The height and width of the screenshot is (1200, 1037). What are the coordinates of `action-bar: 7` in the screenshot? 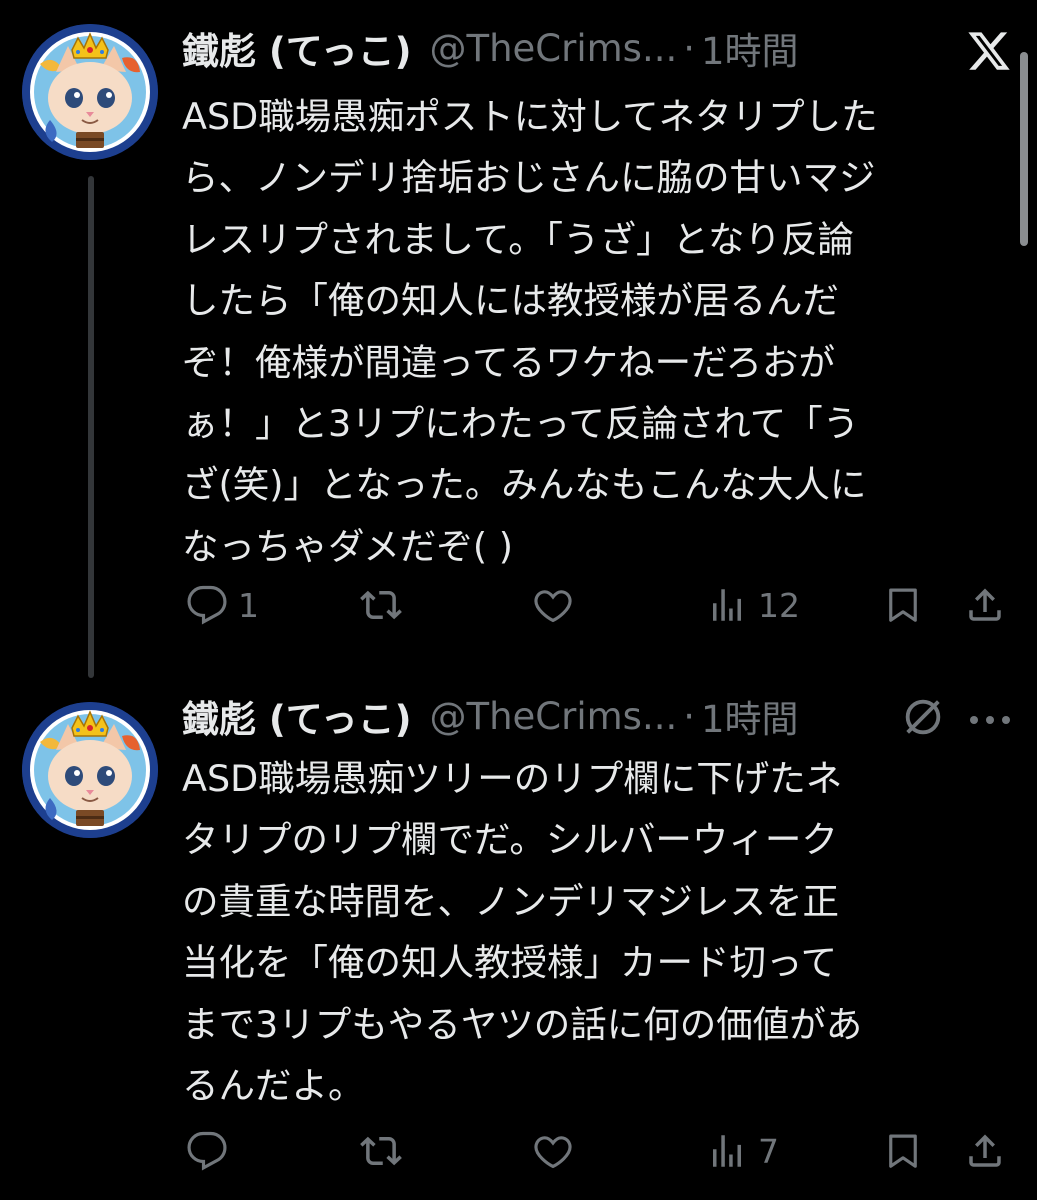 It's located at (602, 1151).